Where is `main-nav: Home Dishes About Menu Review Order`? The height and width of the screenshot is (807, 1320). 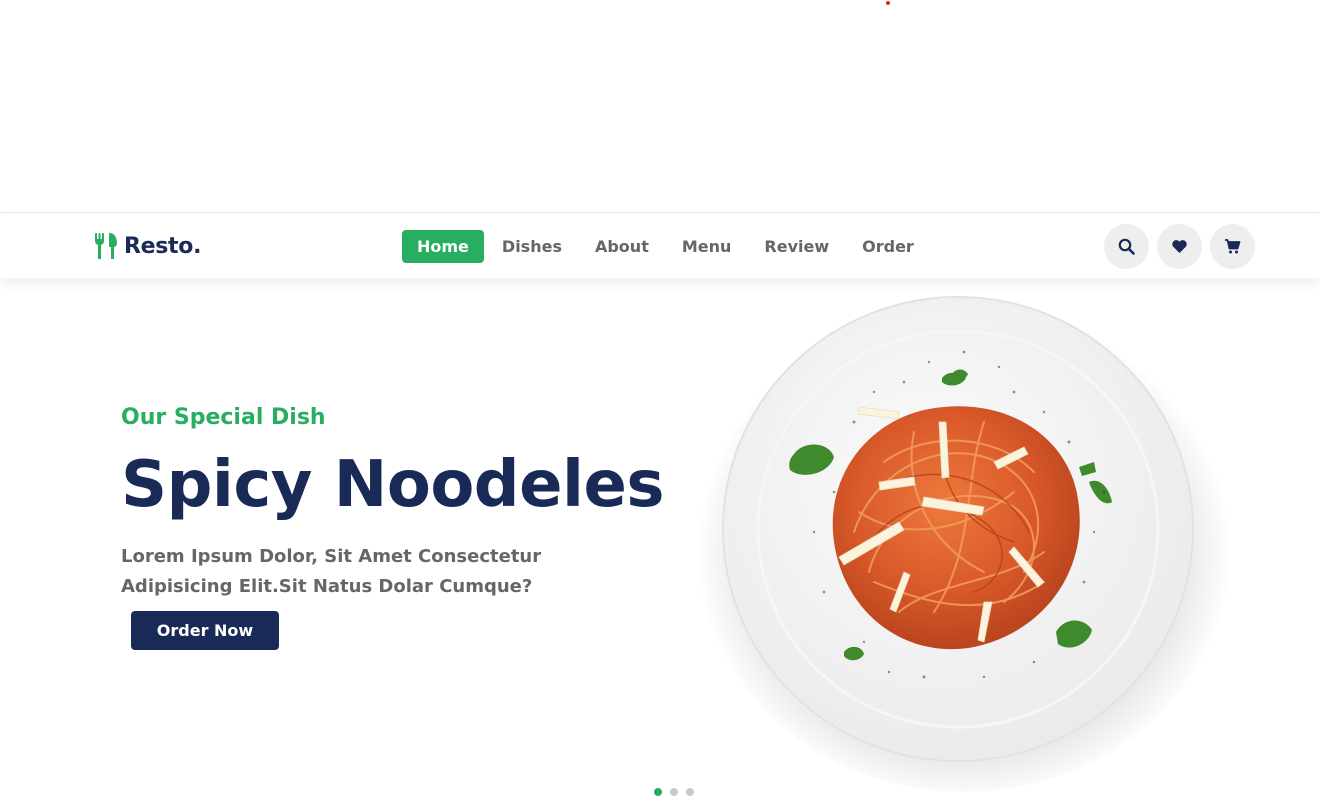 main-nav: Home Dishes About Menu Review Order is located at coordinates (667, 246).